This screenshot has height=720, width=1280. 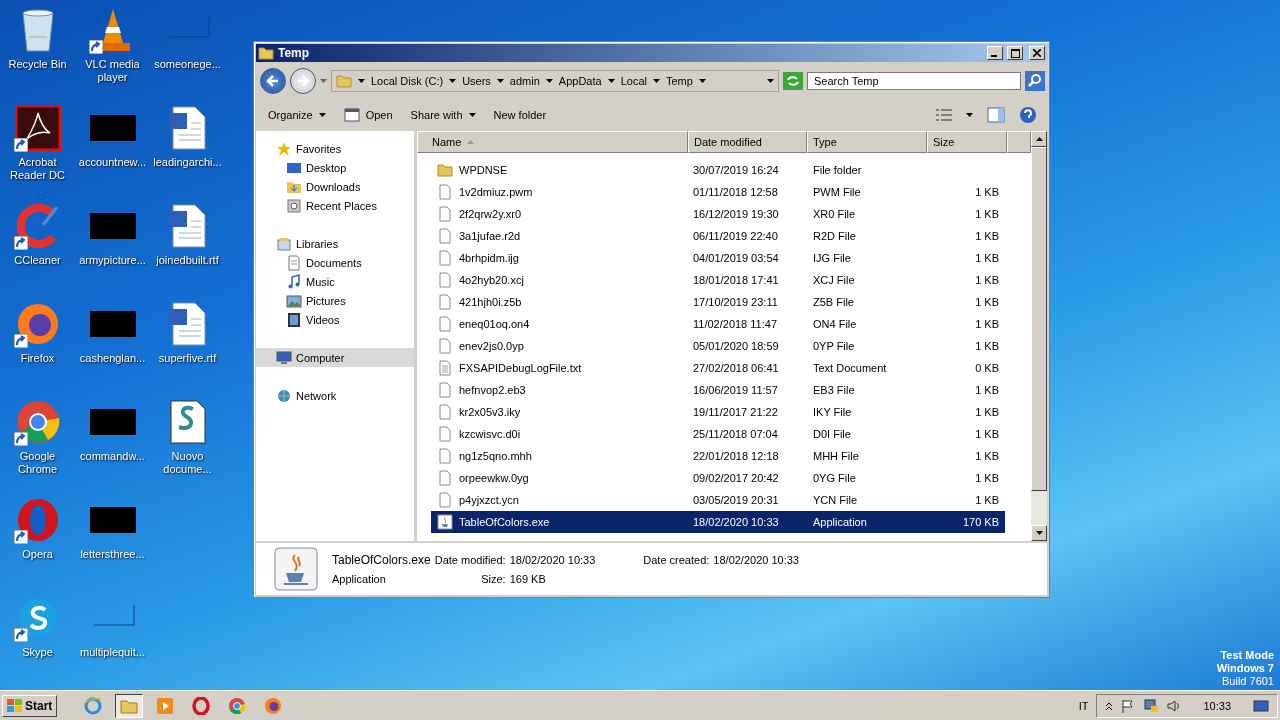 I want to click on navigation-item: Videos, so click(x=335, y=319).